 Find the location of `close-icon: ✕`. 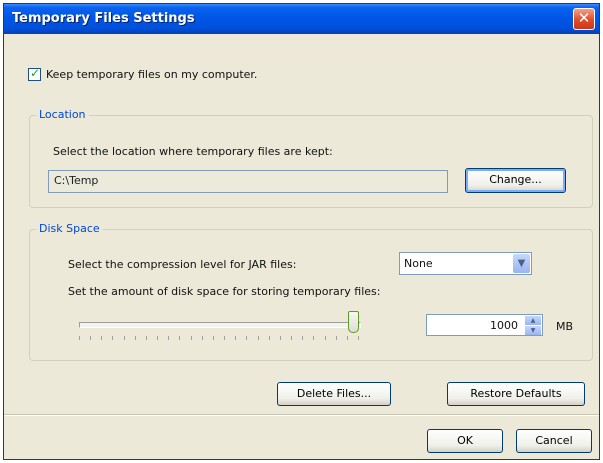

close-icon: ✕ is located at coordinates (584, 18).